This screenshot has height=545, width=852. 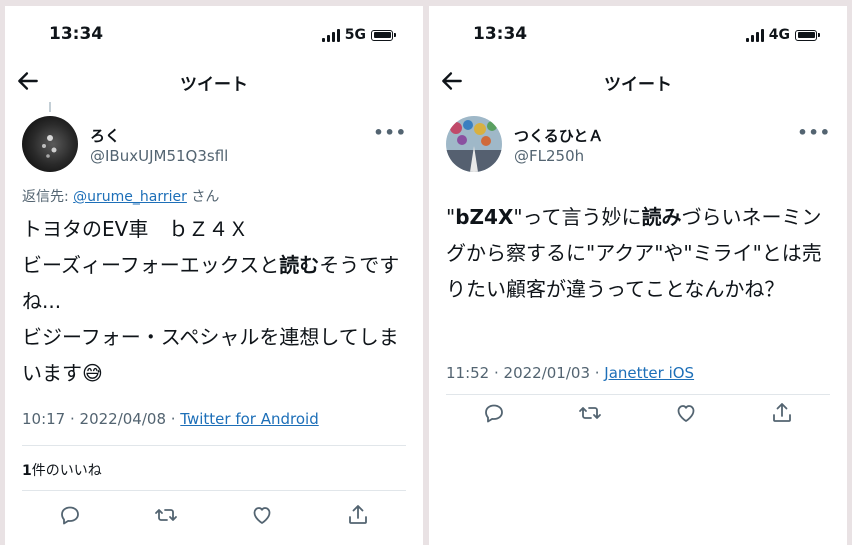 What do you see at coordinates (661, 217) in the screenshot?
I see `tweet-text-bold: 読み` at bounding box center [661, 217].